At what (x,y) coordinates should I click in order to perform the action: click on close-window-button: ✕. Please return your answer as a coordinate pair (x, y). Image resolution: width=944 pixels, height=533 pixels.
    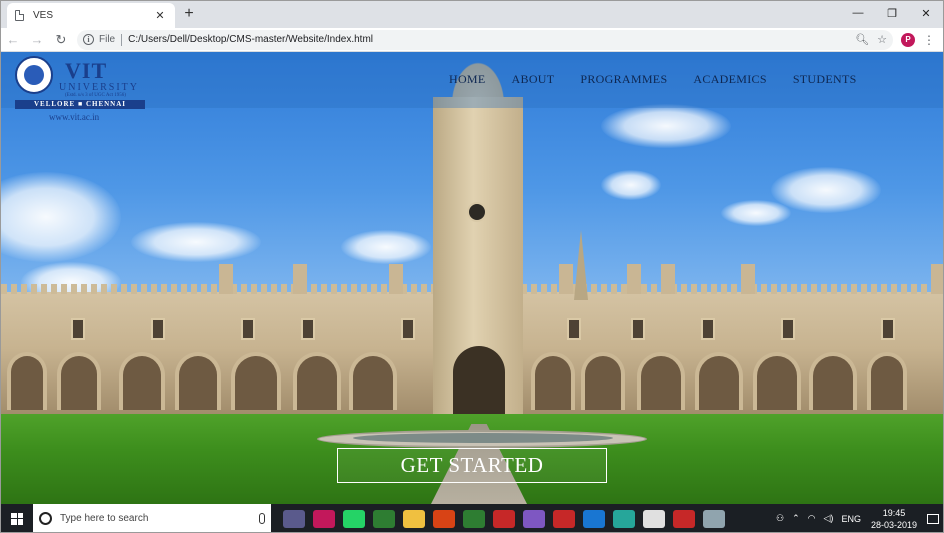
    Looking at the image, I should click on (926, 13).